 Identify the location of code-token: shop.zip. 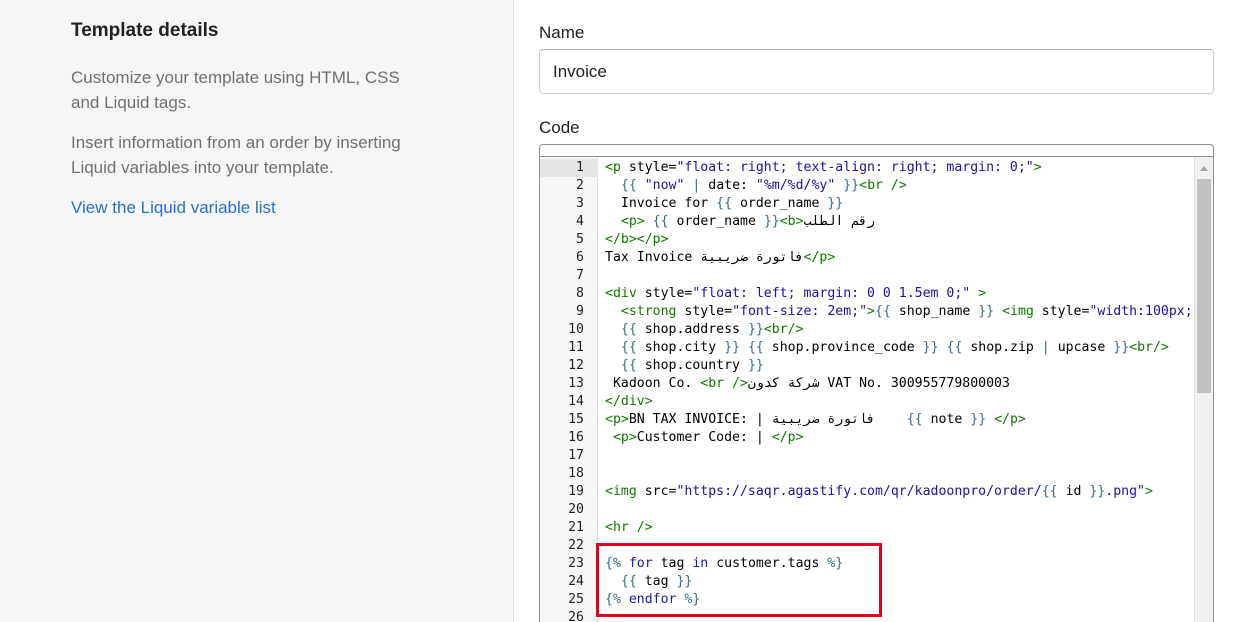
(1002, 347).